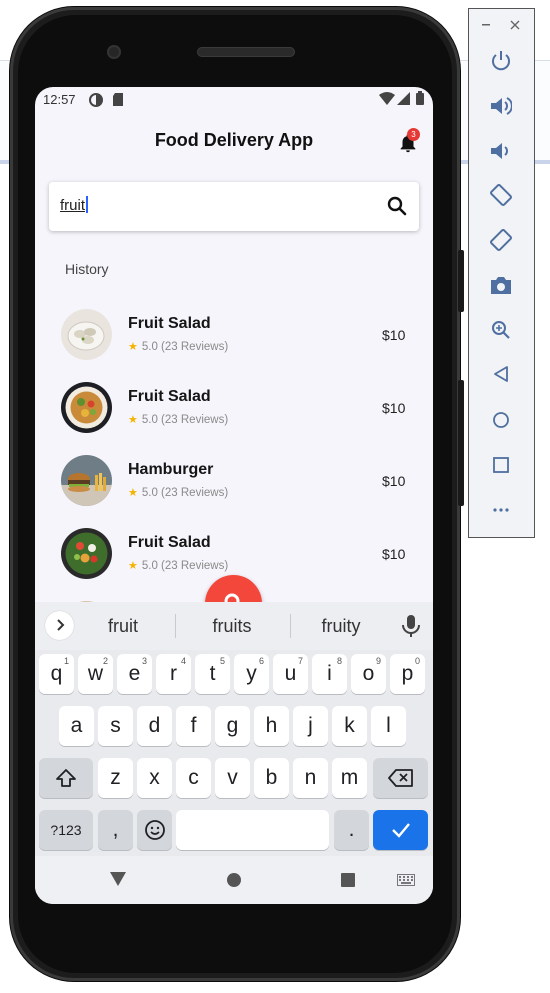  I want to click on key-b: b, so click(271, 778).